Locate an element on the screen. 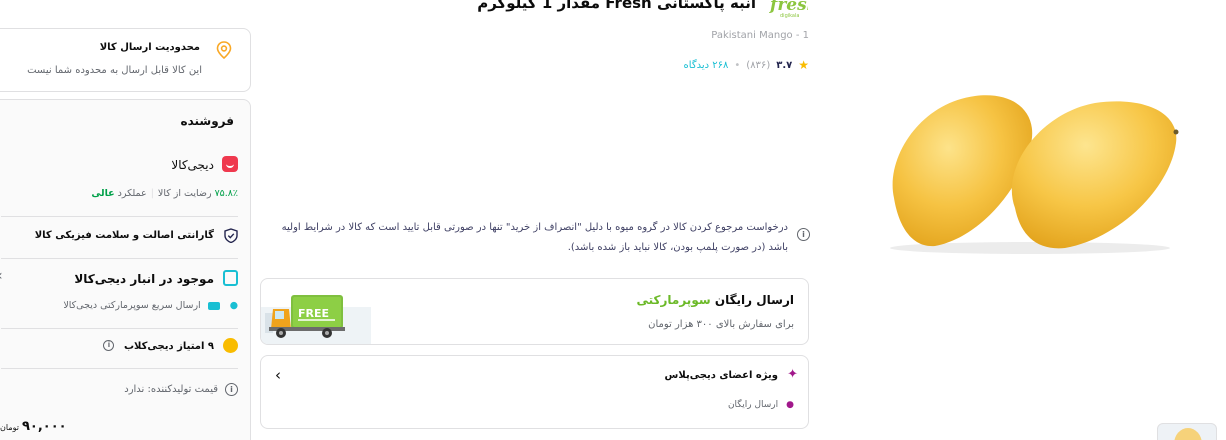 The image size is (1226, 440). stock-row: موجود در انبار دیجی‌کالا is located at coordinates (119, 278).